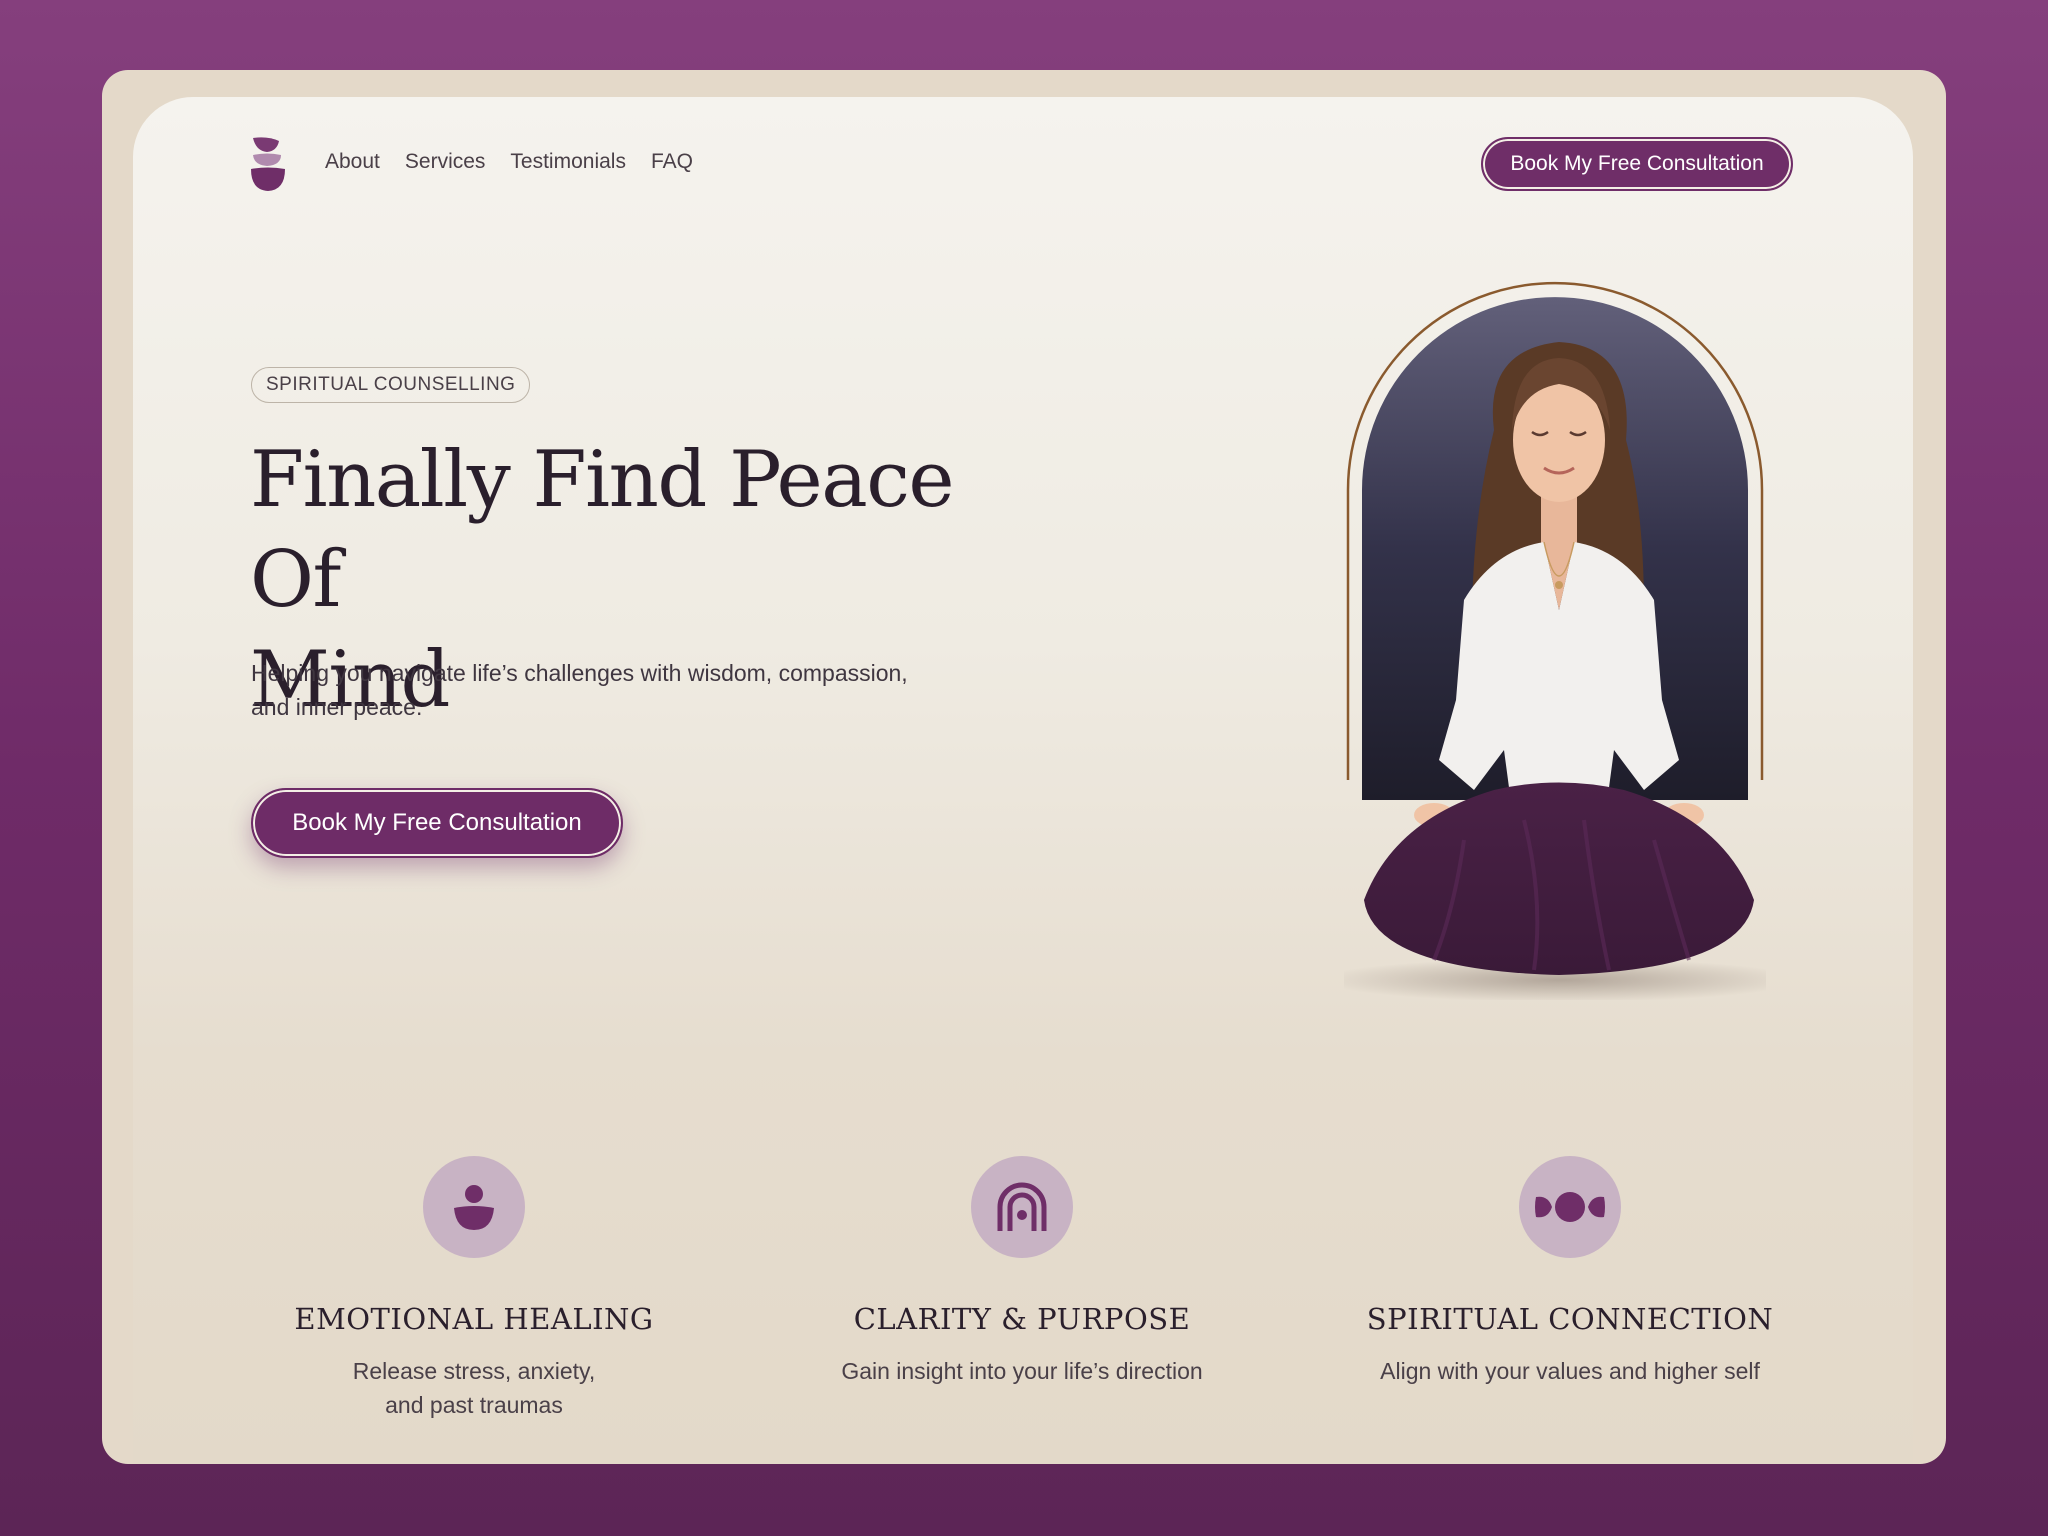 Image resolution: width=2048 pixels, height=1536 pixels. I want to click on feature-text-line-1: Align with your values and higher self, so click(1570, 1371).